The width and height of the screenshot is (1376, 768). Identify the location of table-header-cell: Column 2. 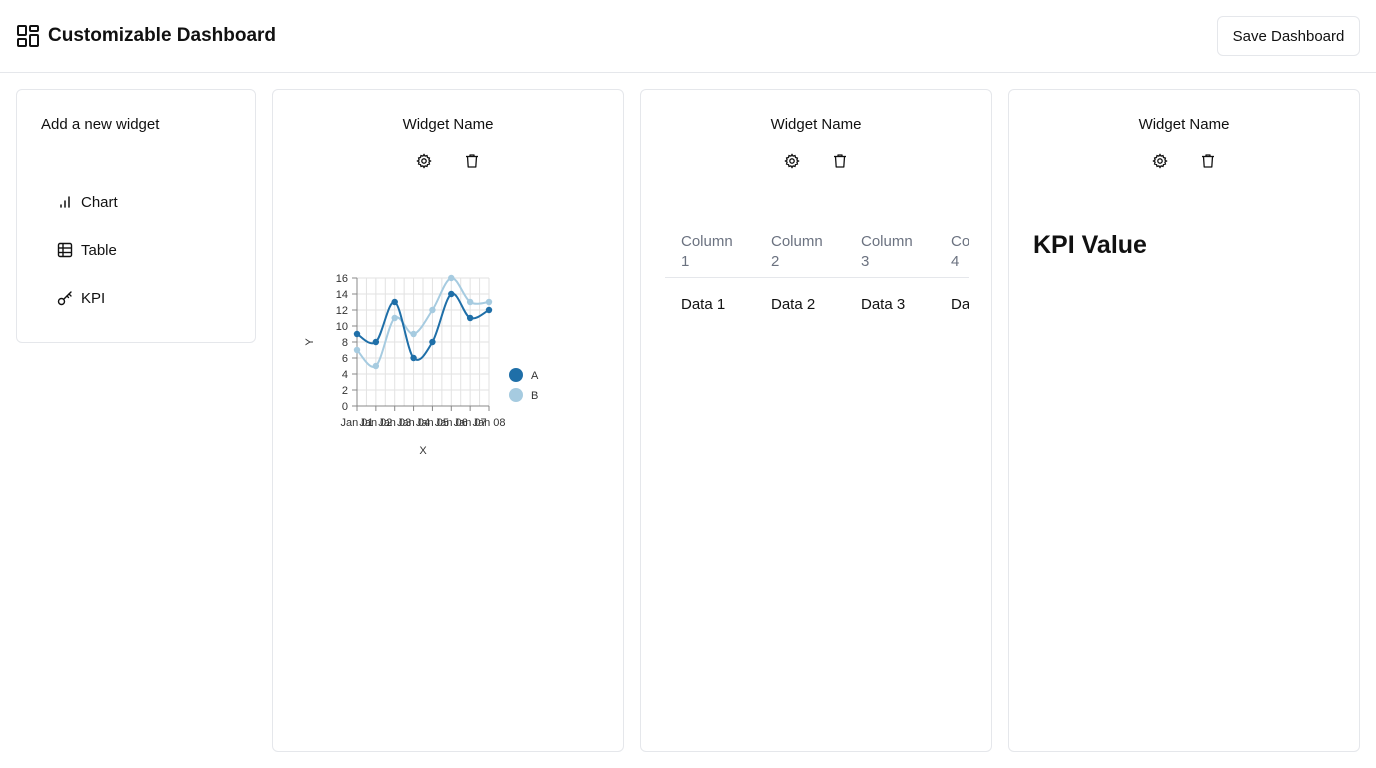
(800, 253).